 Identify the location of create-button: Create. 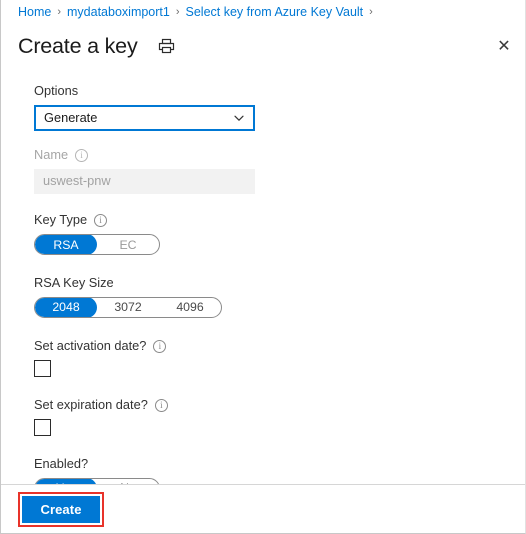
(61, 509).